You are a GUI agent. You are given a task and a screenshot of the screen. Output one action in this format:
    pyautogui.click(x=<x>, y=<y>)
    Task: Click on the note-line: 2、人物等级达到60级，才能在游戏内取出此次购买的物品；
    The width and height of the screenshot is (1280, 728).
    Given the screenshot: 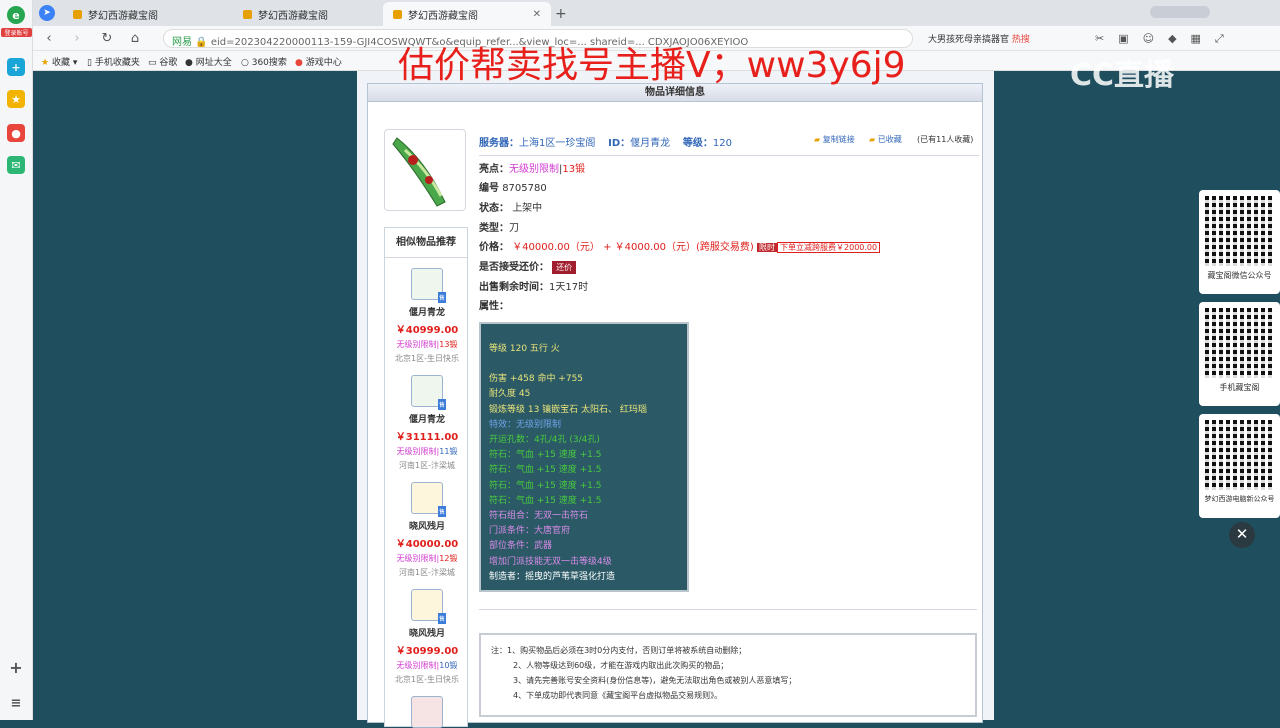 What is the action you would take?
    pyautogui.click(x=621, y=665)
    